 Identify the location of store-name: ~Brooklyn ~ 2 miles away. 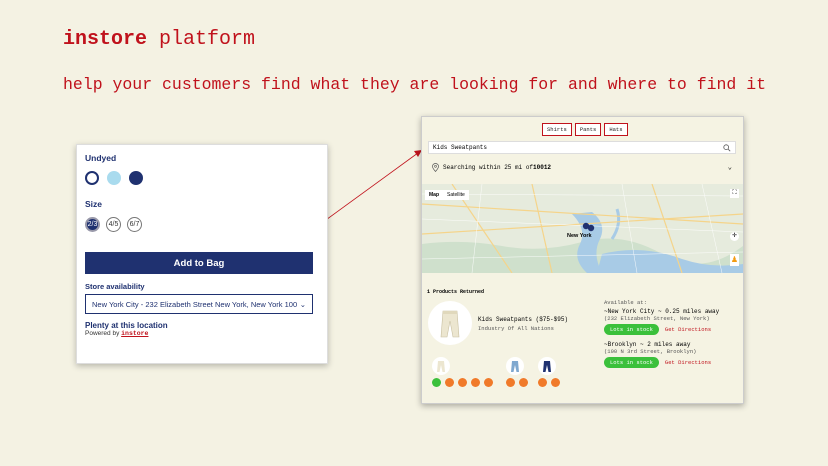
(647, 344).